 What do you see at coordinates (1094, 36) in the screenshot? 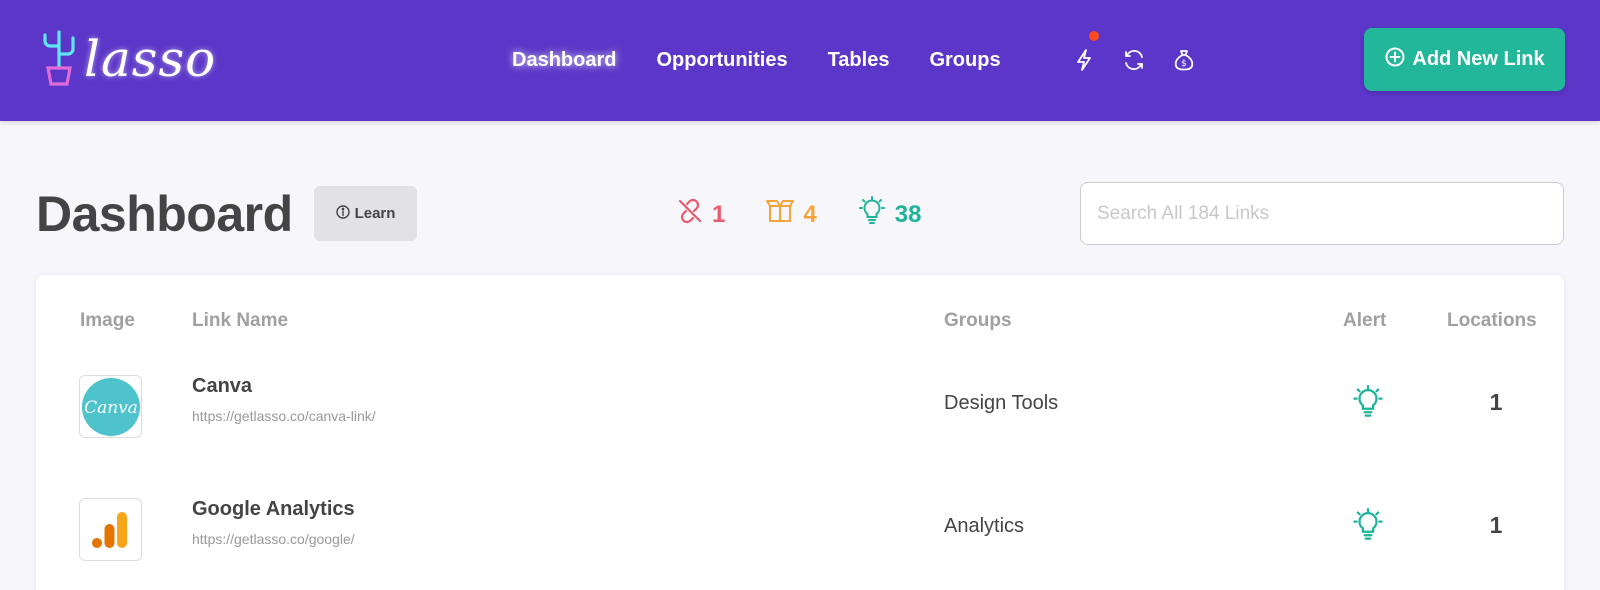
I see `notification-dot` at bounding box center [1094, 36].